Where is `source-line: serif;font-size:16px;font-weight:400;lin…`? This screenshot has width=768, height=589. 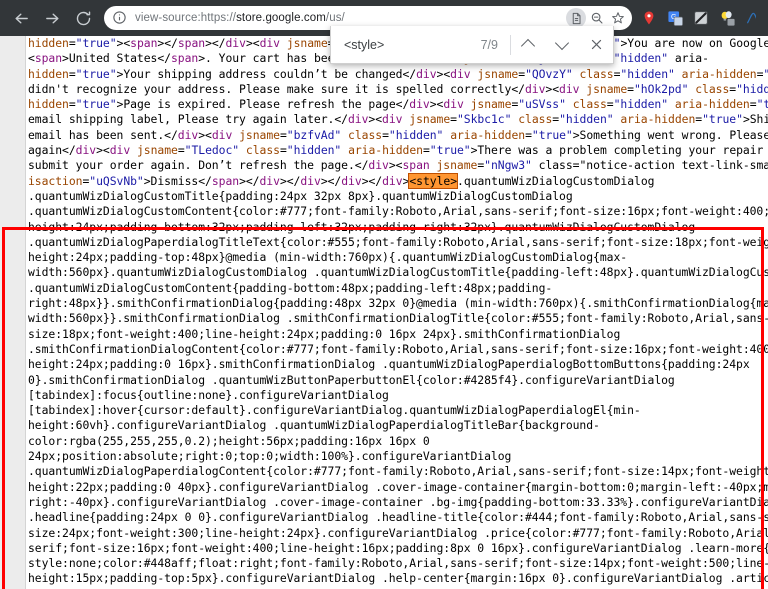
source-line: serif;font-size:16px;font-weight:400;lin… is located at coordinates (398, 547).